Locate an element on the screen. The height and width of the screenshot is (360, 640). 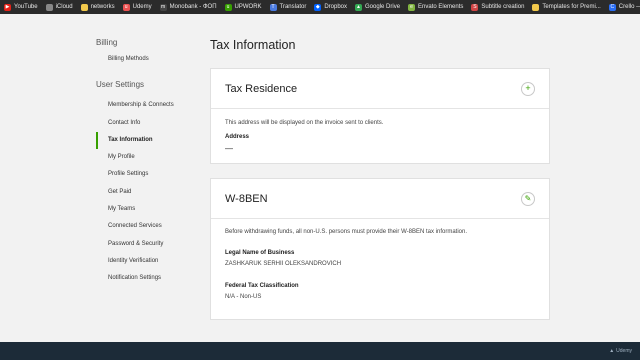
bookmark-item: u Udemy is located at coordinates (137, 7).